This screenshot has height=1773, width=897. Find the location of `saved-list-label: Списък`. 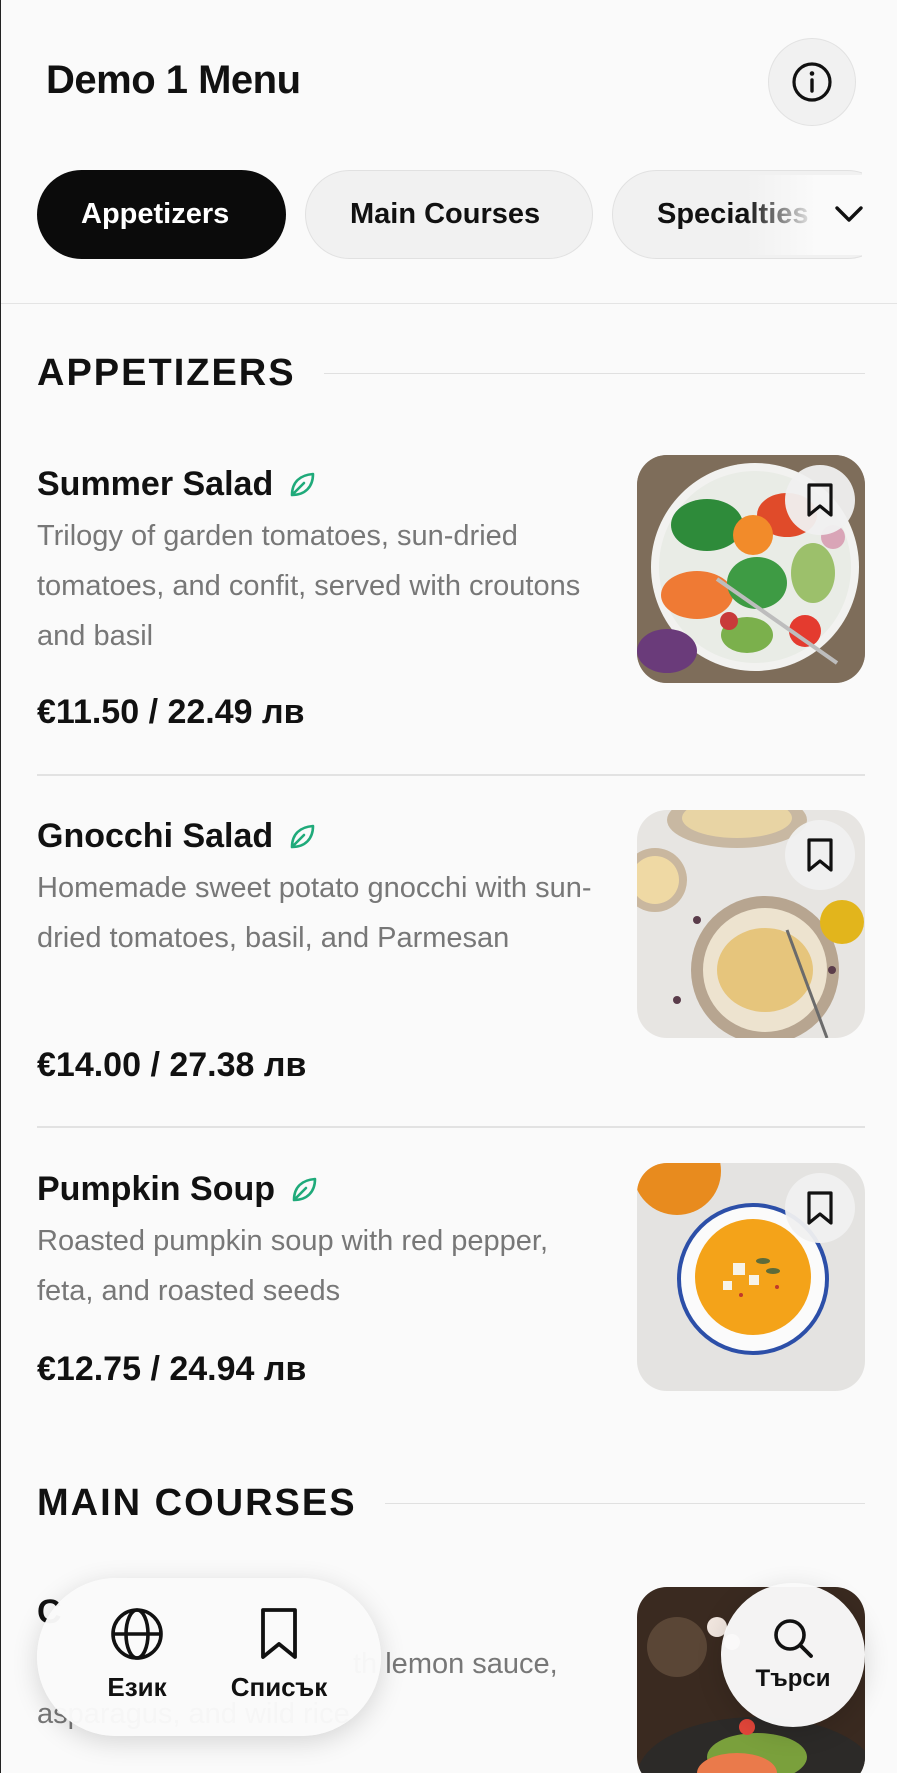

saved-list-label: Списък is located at coordinates (279, 1687).